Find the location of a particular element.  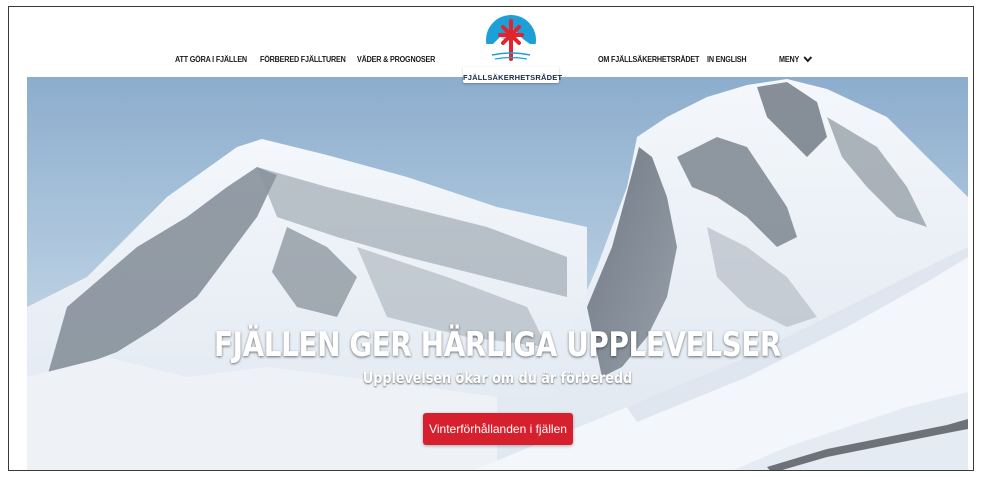

nav-link-vader: VÄDER & PROGNOSER is located at coordinates (396, 59).